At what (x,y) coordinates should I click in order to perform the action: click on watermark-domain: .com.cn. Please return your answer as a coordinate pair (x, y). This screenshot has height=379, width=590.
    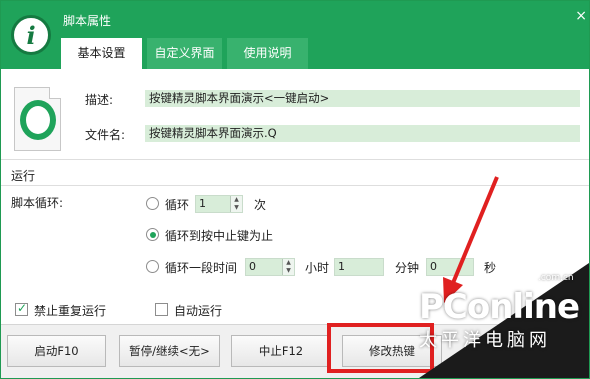
    Looking at the image, I should click on (556, 278).